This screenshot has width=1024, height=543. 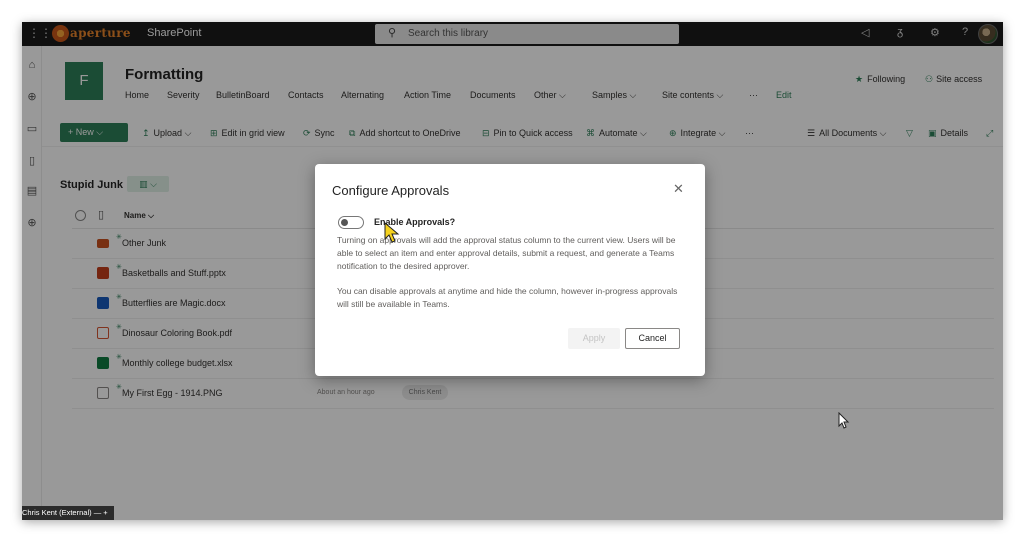 I want to click on cancel-button: Cancel, so click(x=652, y=338).